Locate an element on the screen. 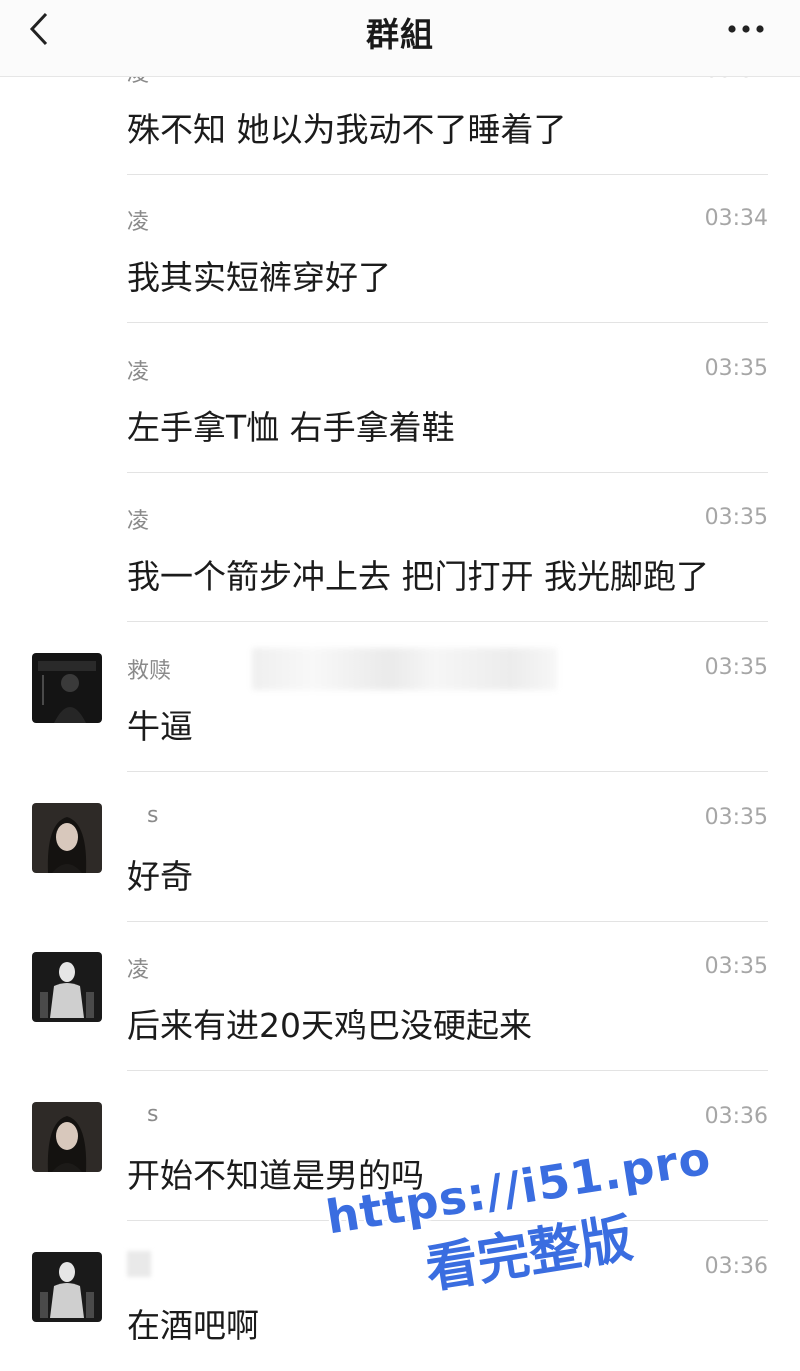 The width and height of the screenshot is (800, 1371). list-item: 凌 03:34 我其实短裤穿好了 is located at coordinates (400, 248).